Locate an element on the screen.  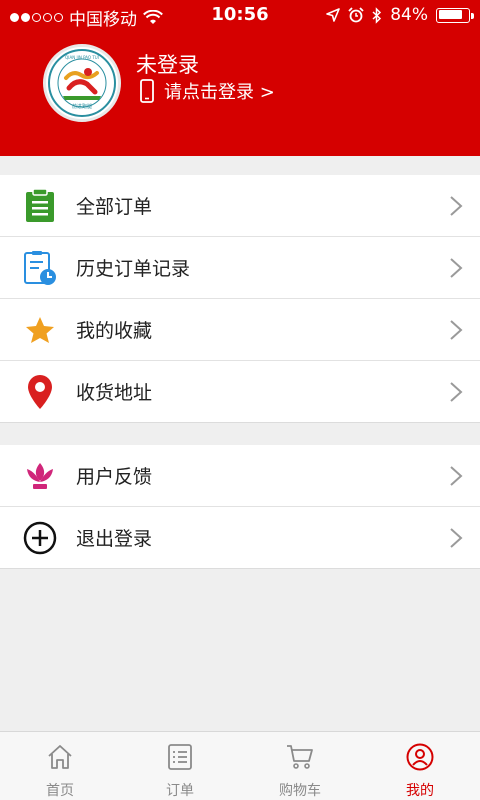
tab-label: 订单 is located at coordinates (180, 791).